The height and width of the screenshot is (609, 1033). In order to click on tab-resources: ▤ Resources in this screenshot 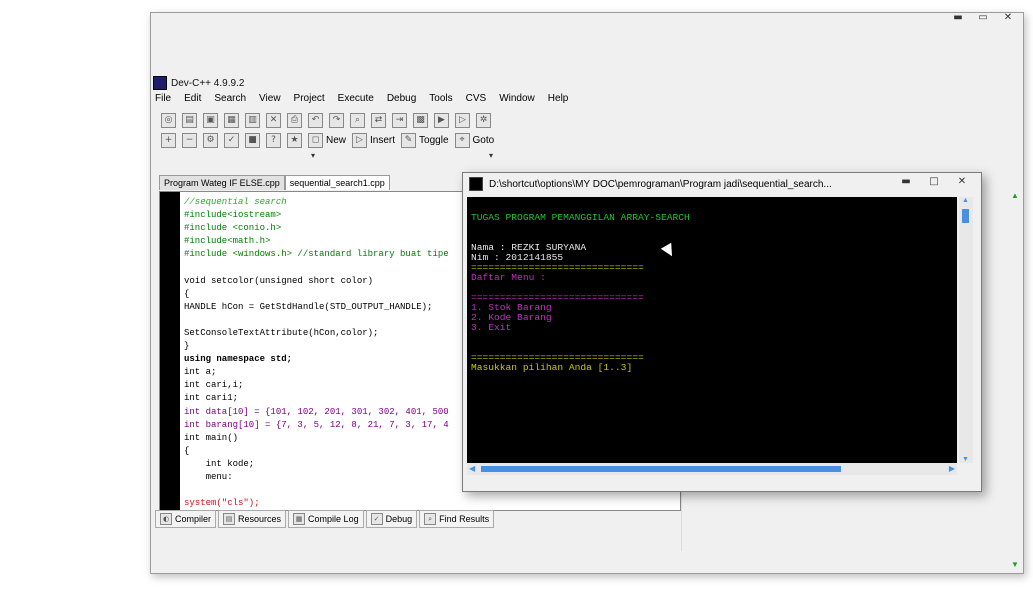, I will do `click(252, 519)`.